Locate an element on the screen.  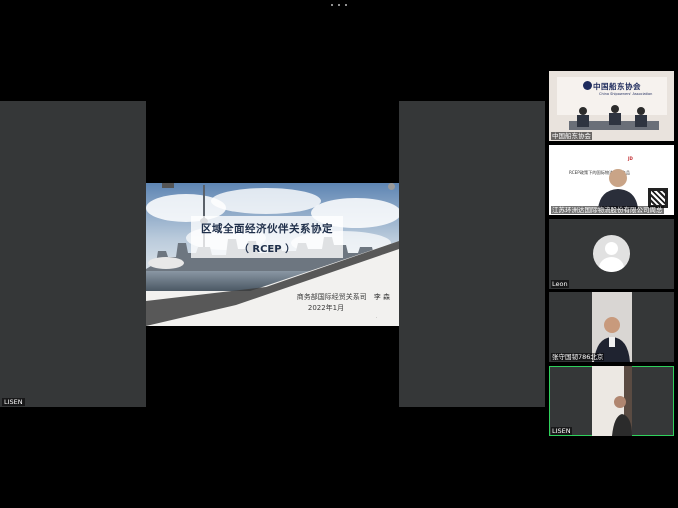
speaker-name-label: LISEN is located at coordinates (13, 402).